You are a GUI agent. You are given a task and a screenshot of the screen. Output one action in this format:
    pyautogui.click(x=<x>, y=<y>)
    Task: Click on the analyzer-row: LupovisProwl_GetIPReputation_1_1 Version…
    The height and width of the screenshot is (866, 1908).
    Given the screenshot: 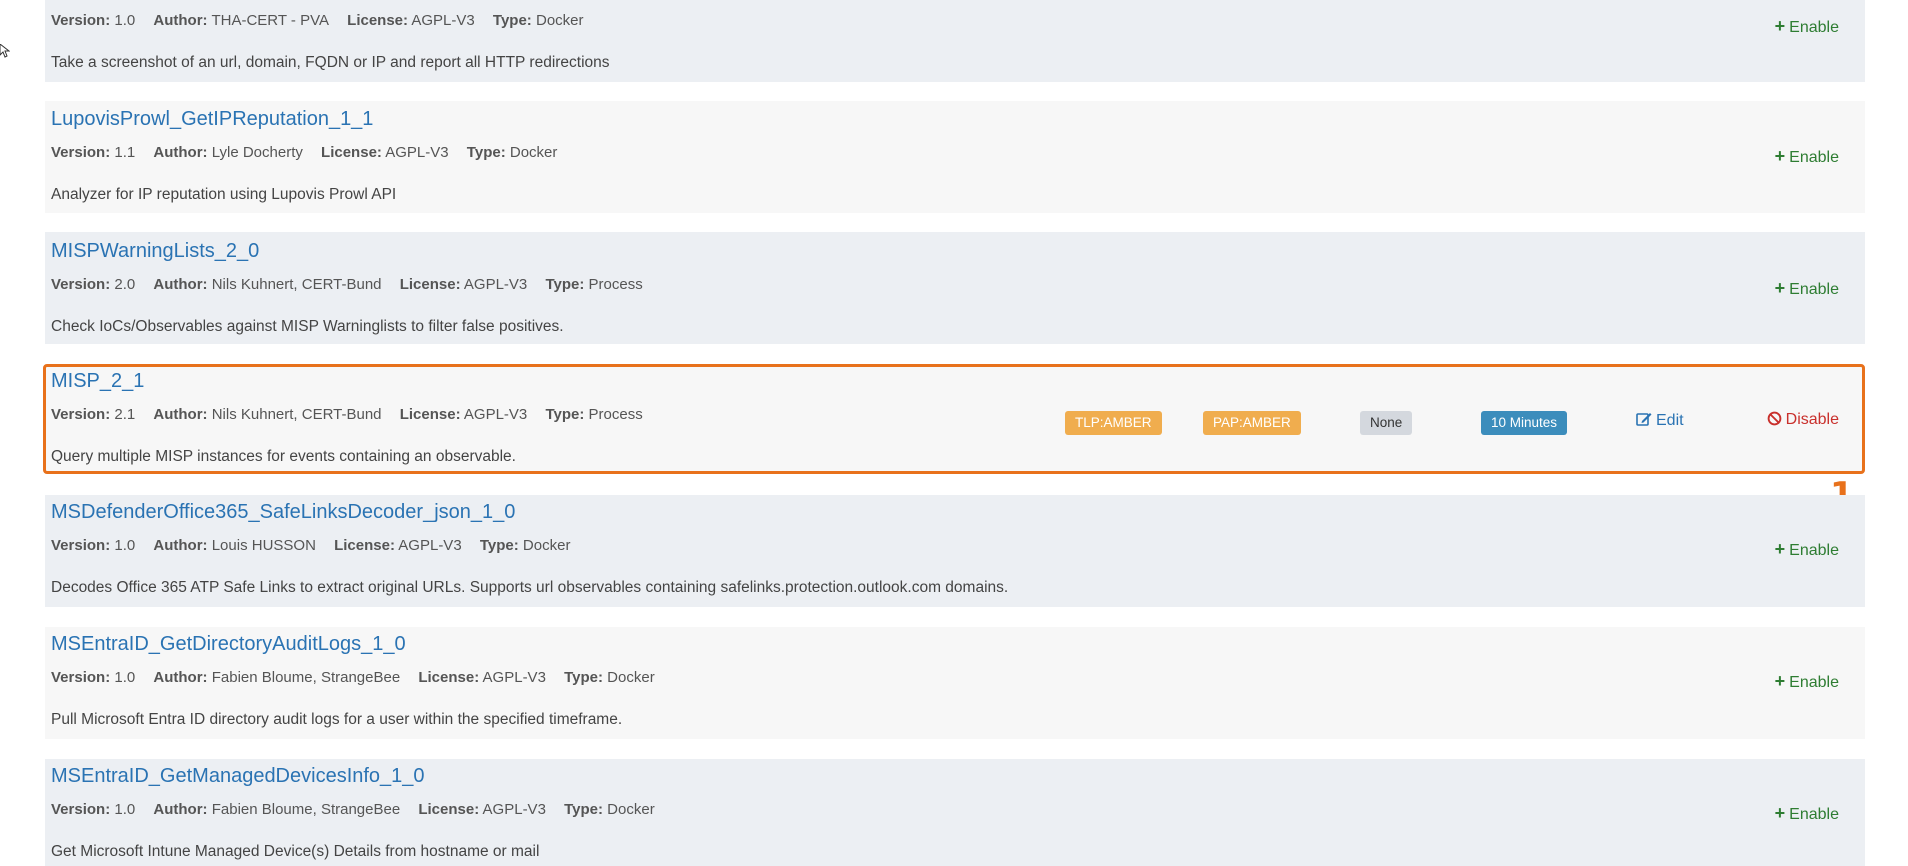 What is the action you would take?
    pyautogui.click(x=955, y=157)
    